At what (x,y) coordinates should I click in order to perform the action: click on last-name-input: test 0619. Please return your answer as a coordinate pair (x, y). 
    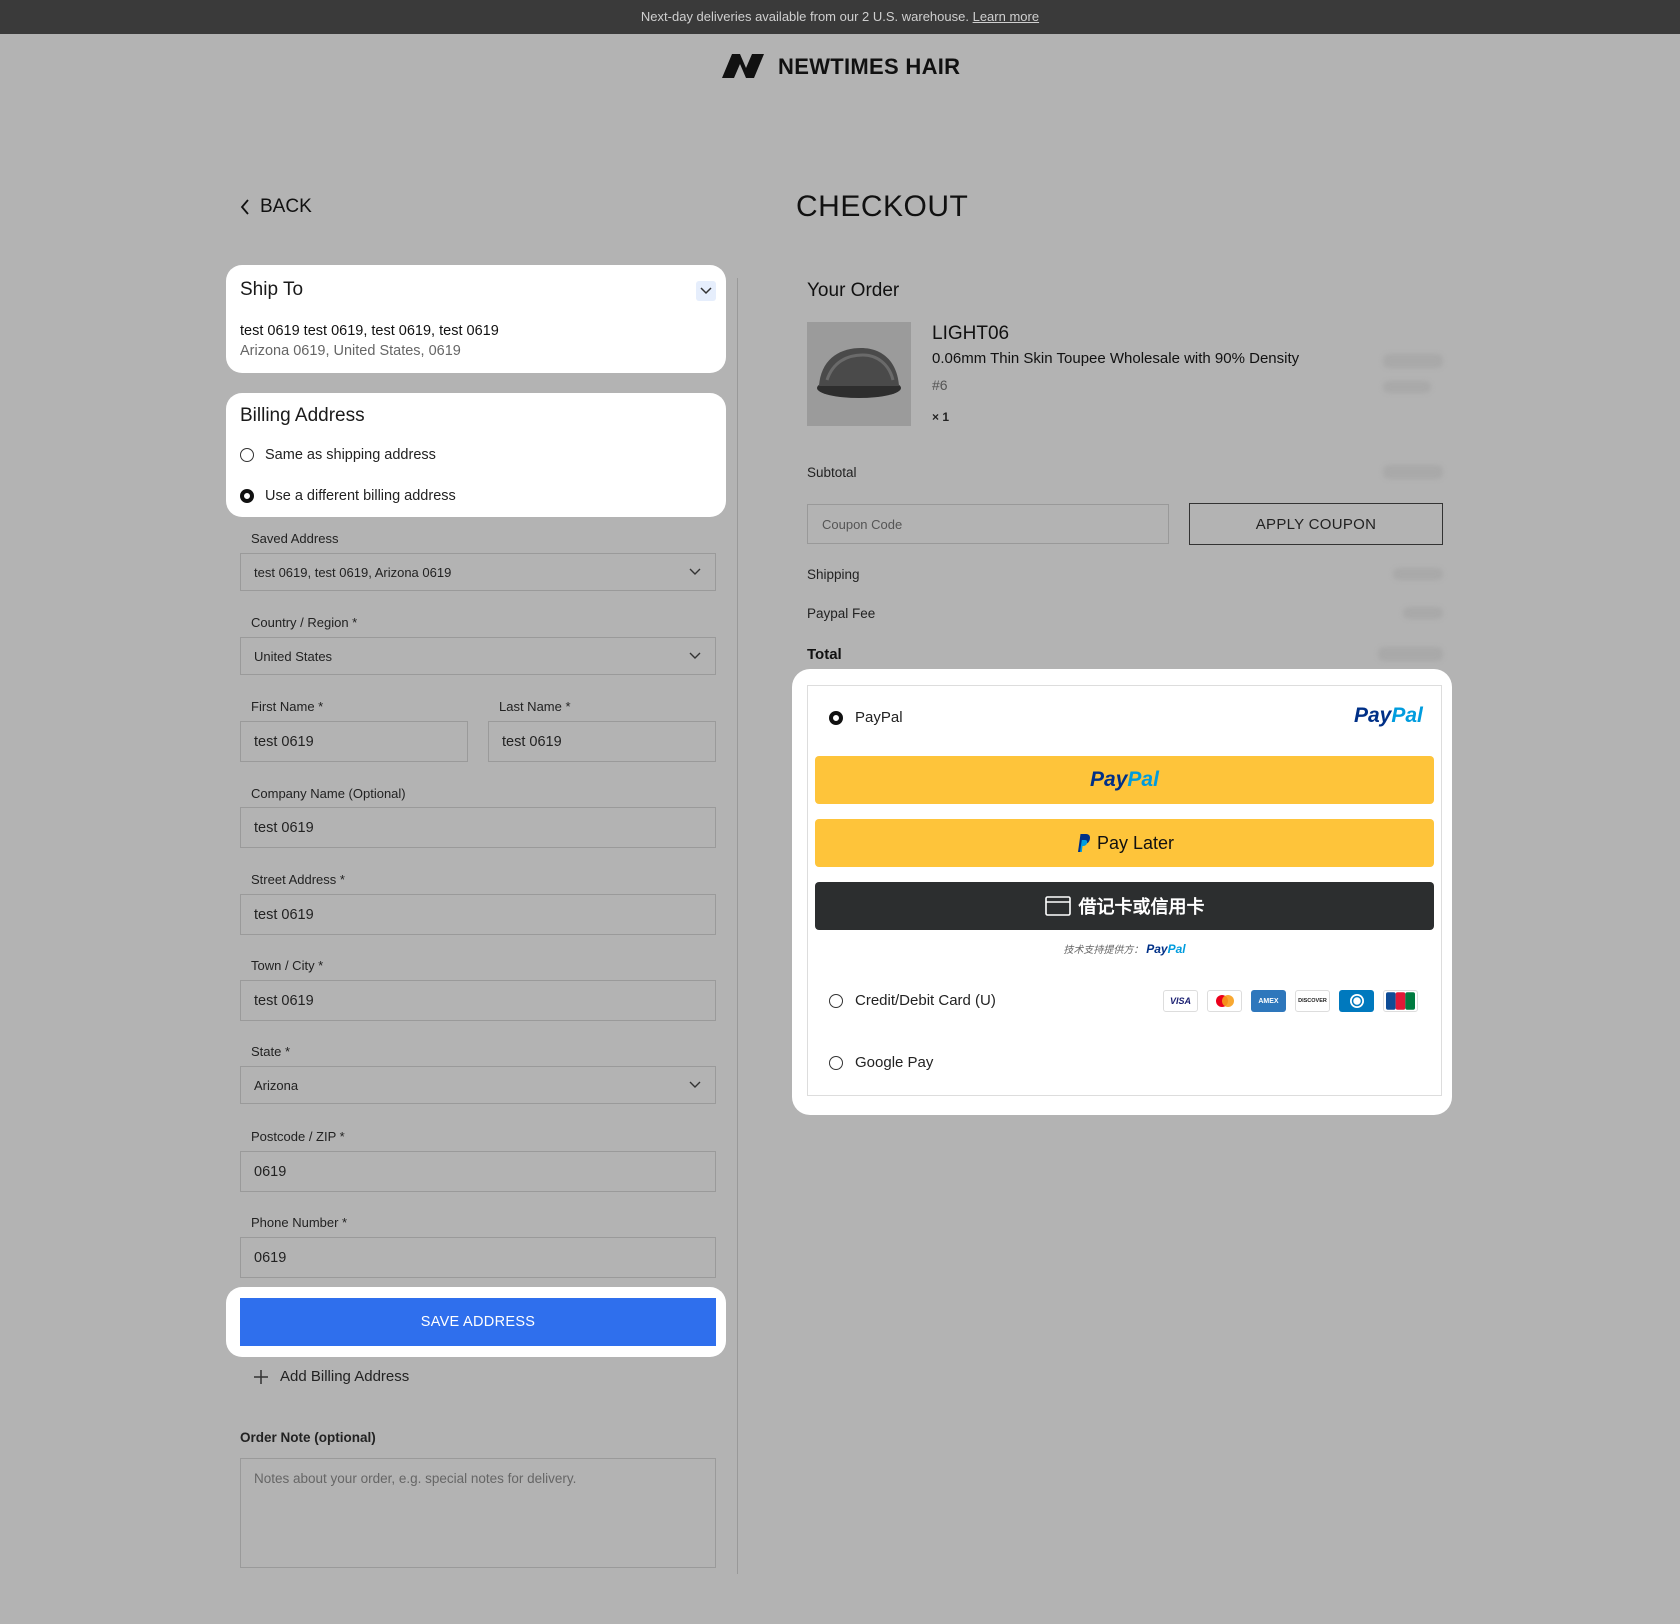
    Looking at the image, I should click on (602, 741).